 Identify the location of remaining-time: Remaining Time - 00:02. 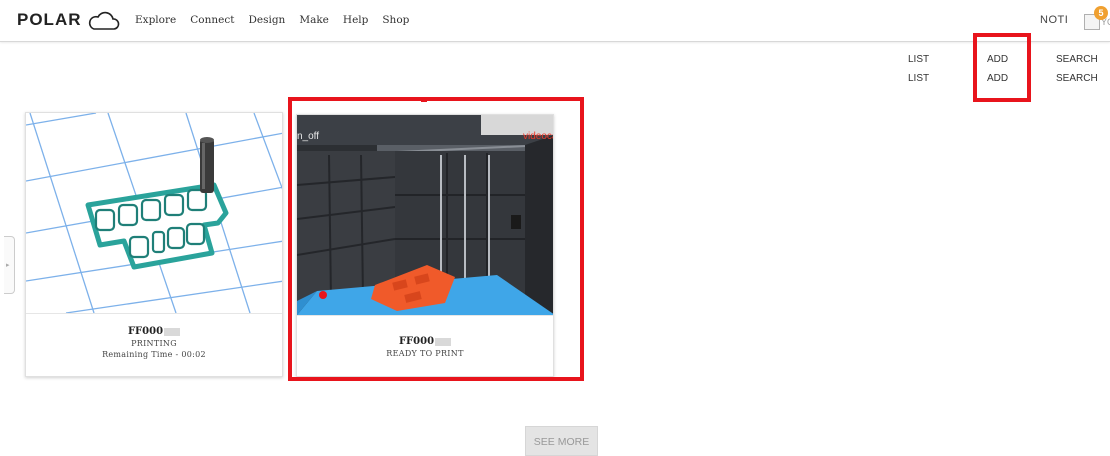
(154, 354).